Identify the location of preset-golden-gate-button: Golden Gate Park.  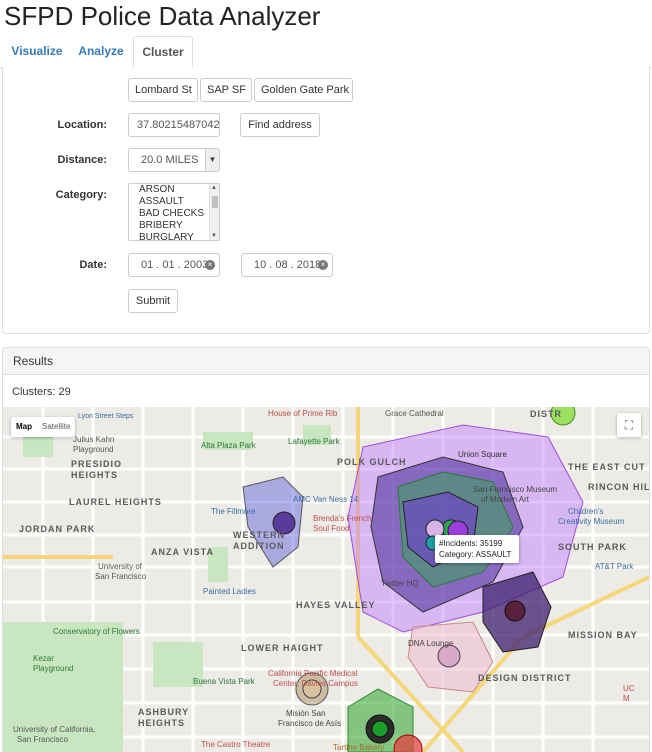
(303, 90).